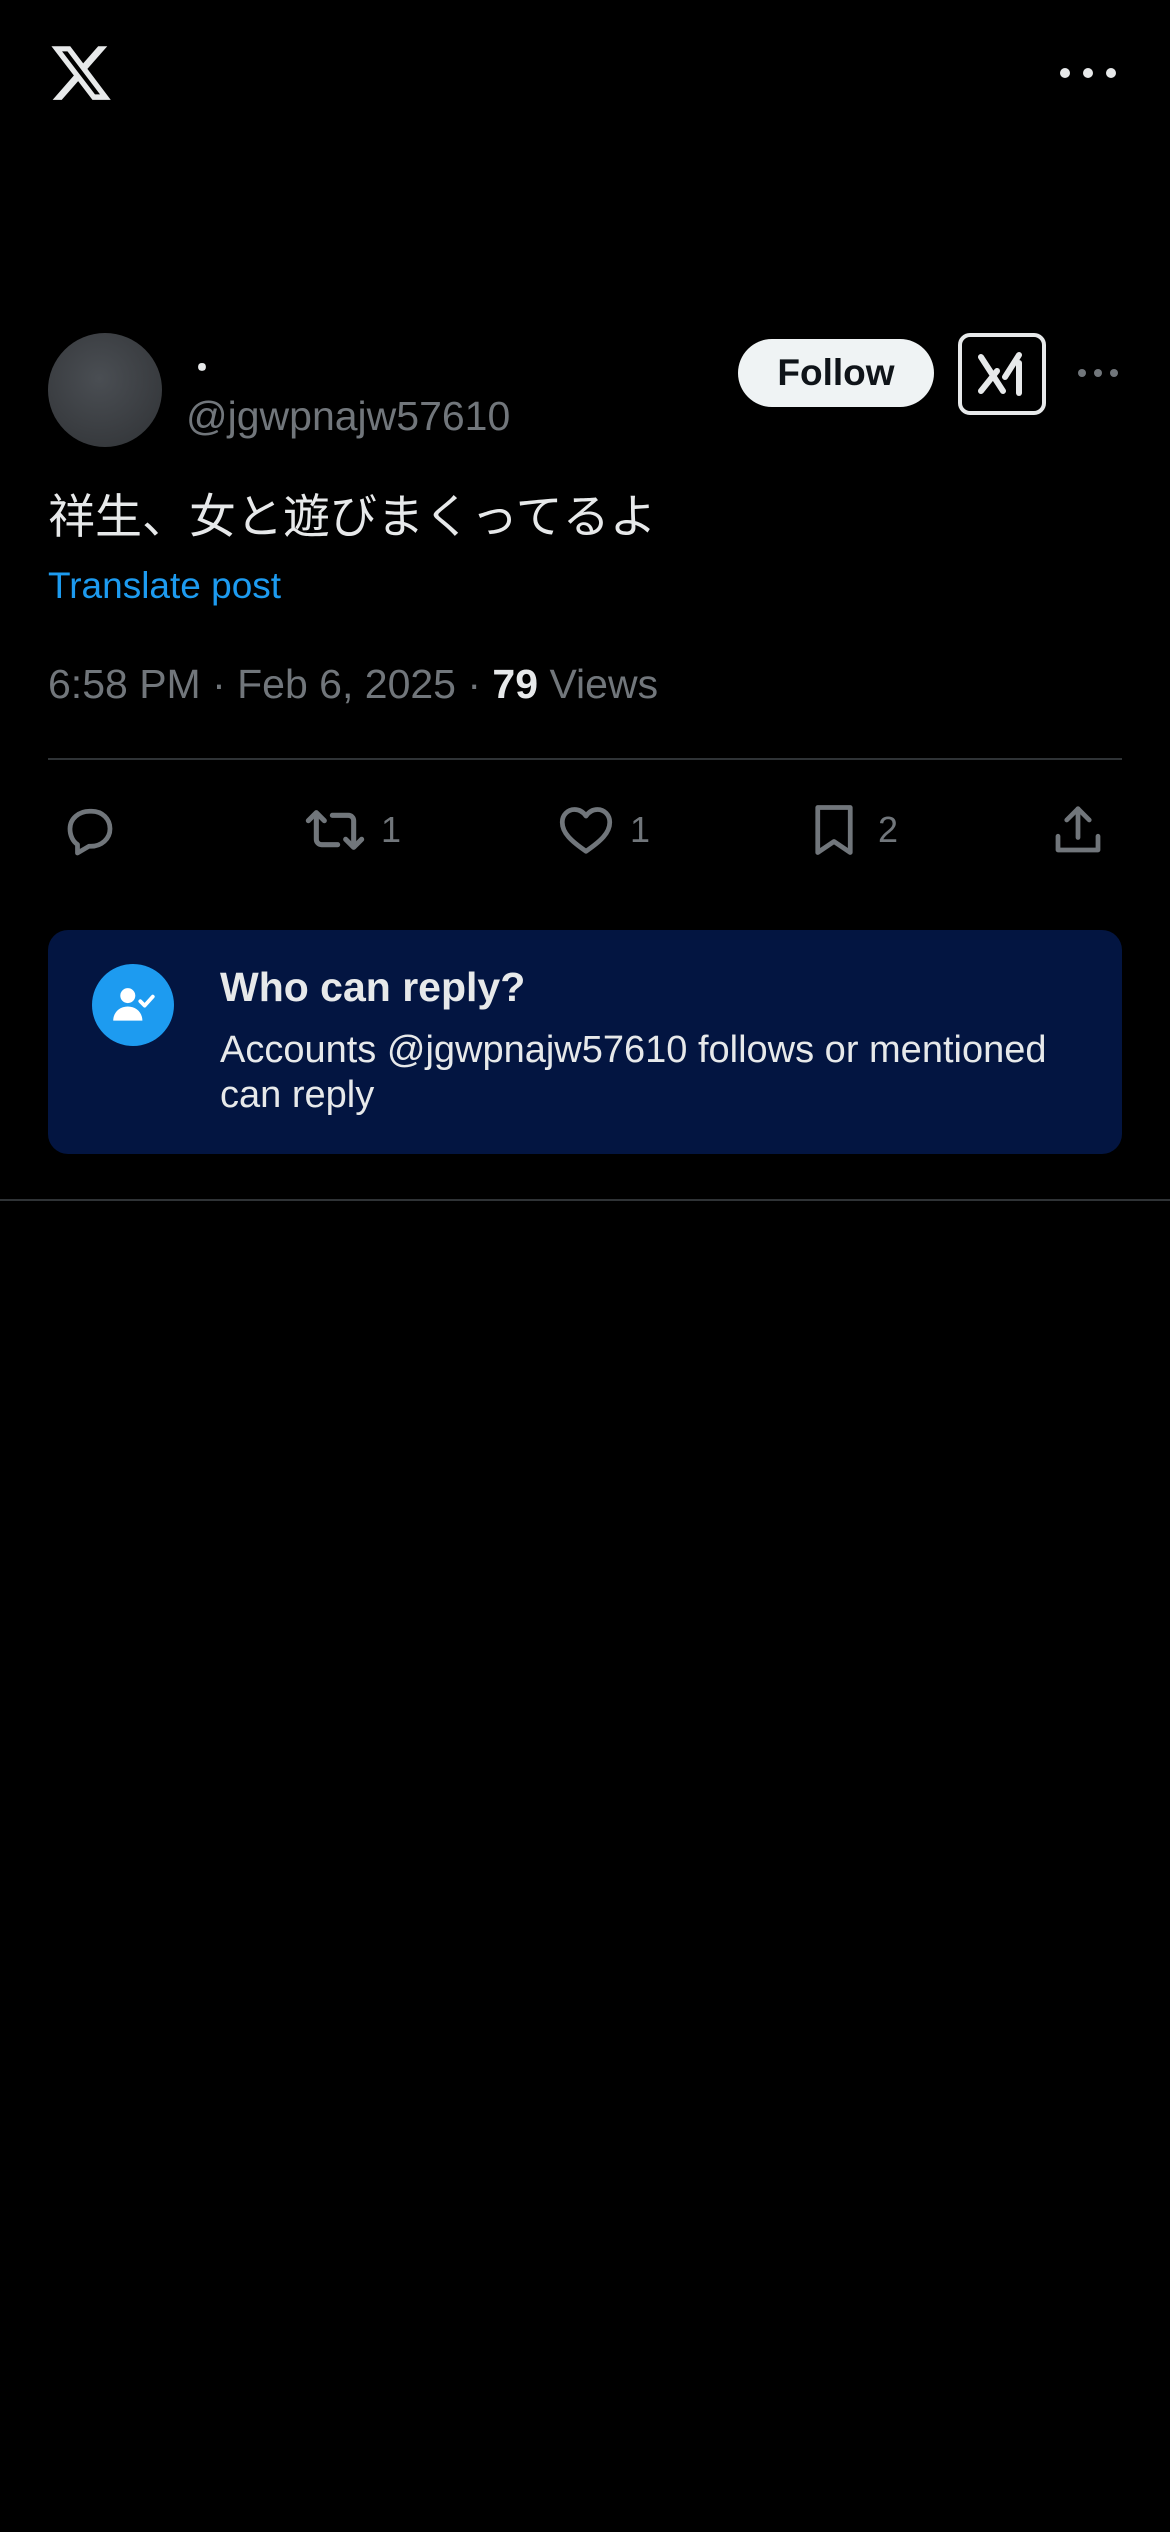 The height and width of the screenshot is (2532, 1170). Describe the element at coordinates (164, 586) in the screenshot. I see `translate-post-link: Translate post` at that location.